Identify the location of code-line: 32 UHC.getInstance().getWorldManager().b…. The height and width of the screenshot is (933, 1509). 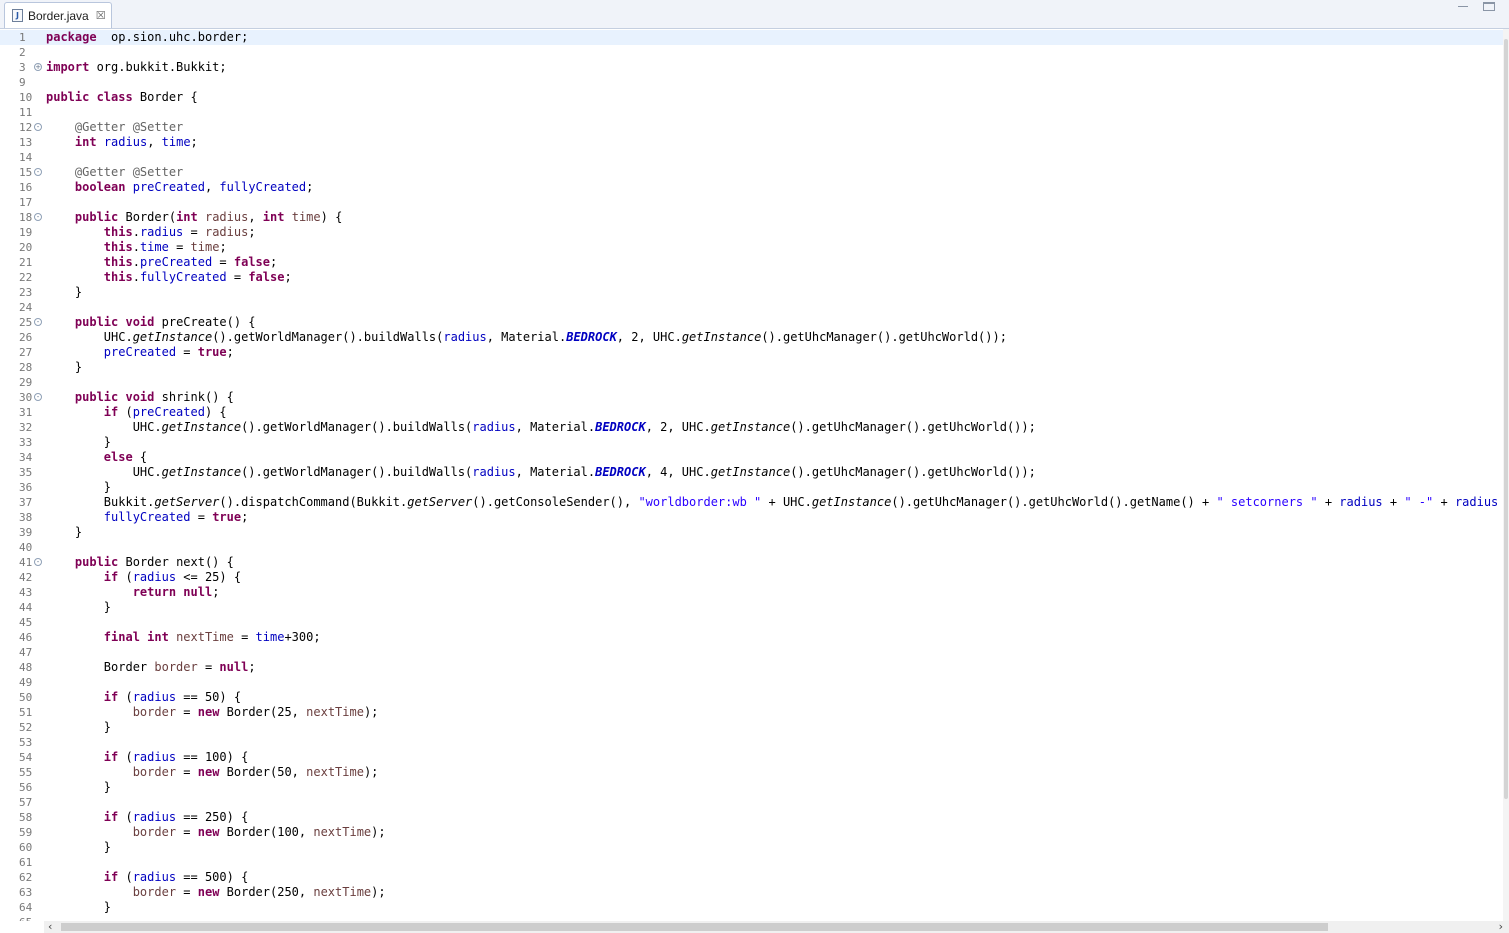
(751, 427).